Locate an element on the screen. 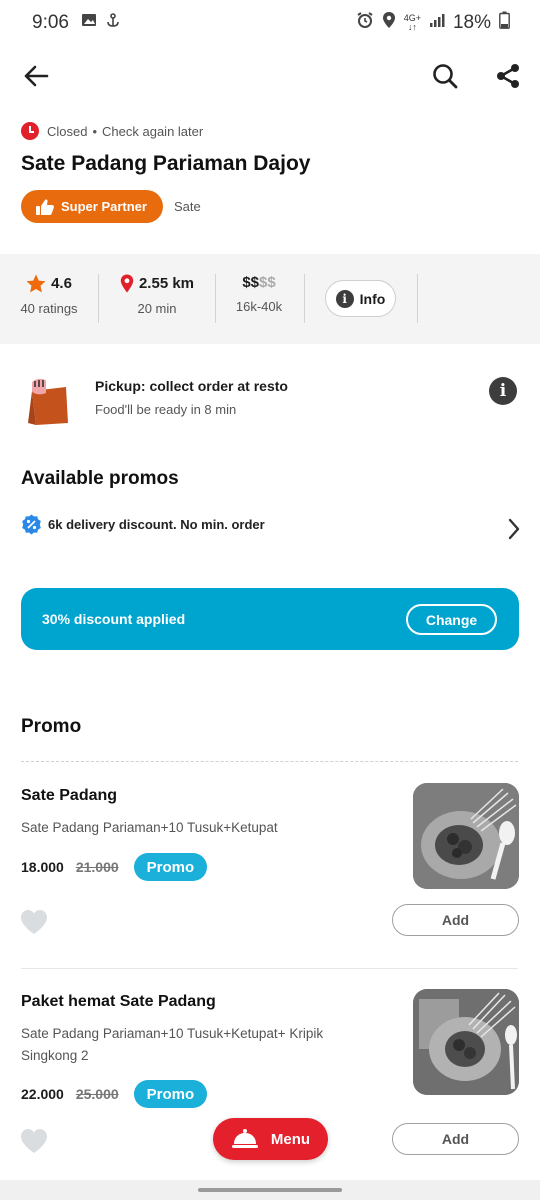  cuisine-label: Sate is located at coordinates (187, 206).